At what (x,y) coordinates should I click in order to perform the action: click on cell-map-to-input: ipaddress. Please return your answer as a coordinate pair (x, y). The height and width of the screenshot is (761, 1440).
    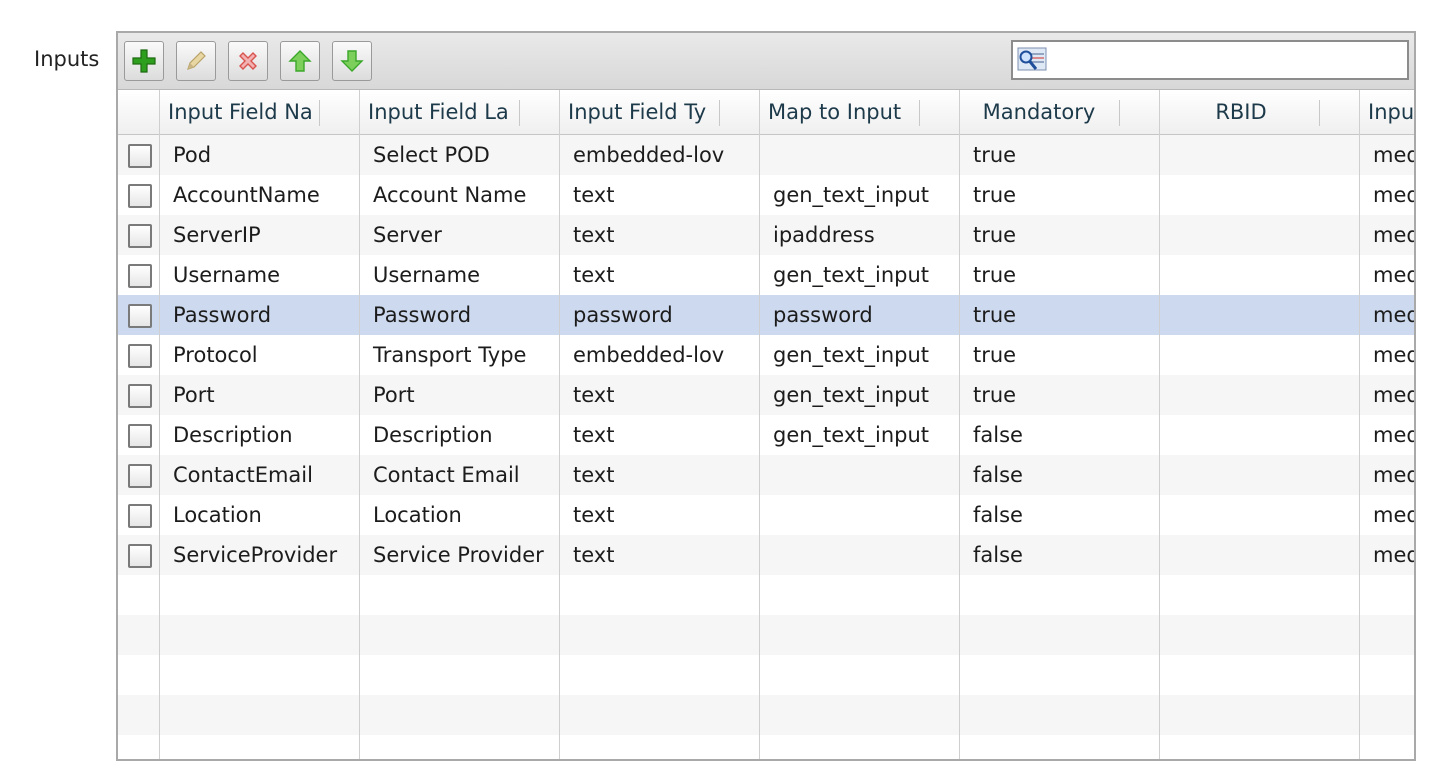
    Looking at the image, I should click on (824, 235).